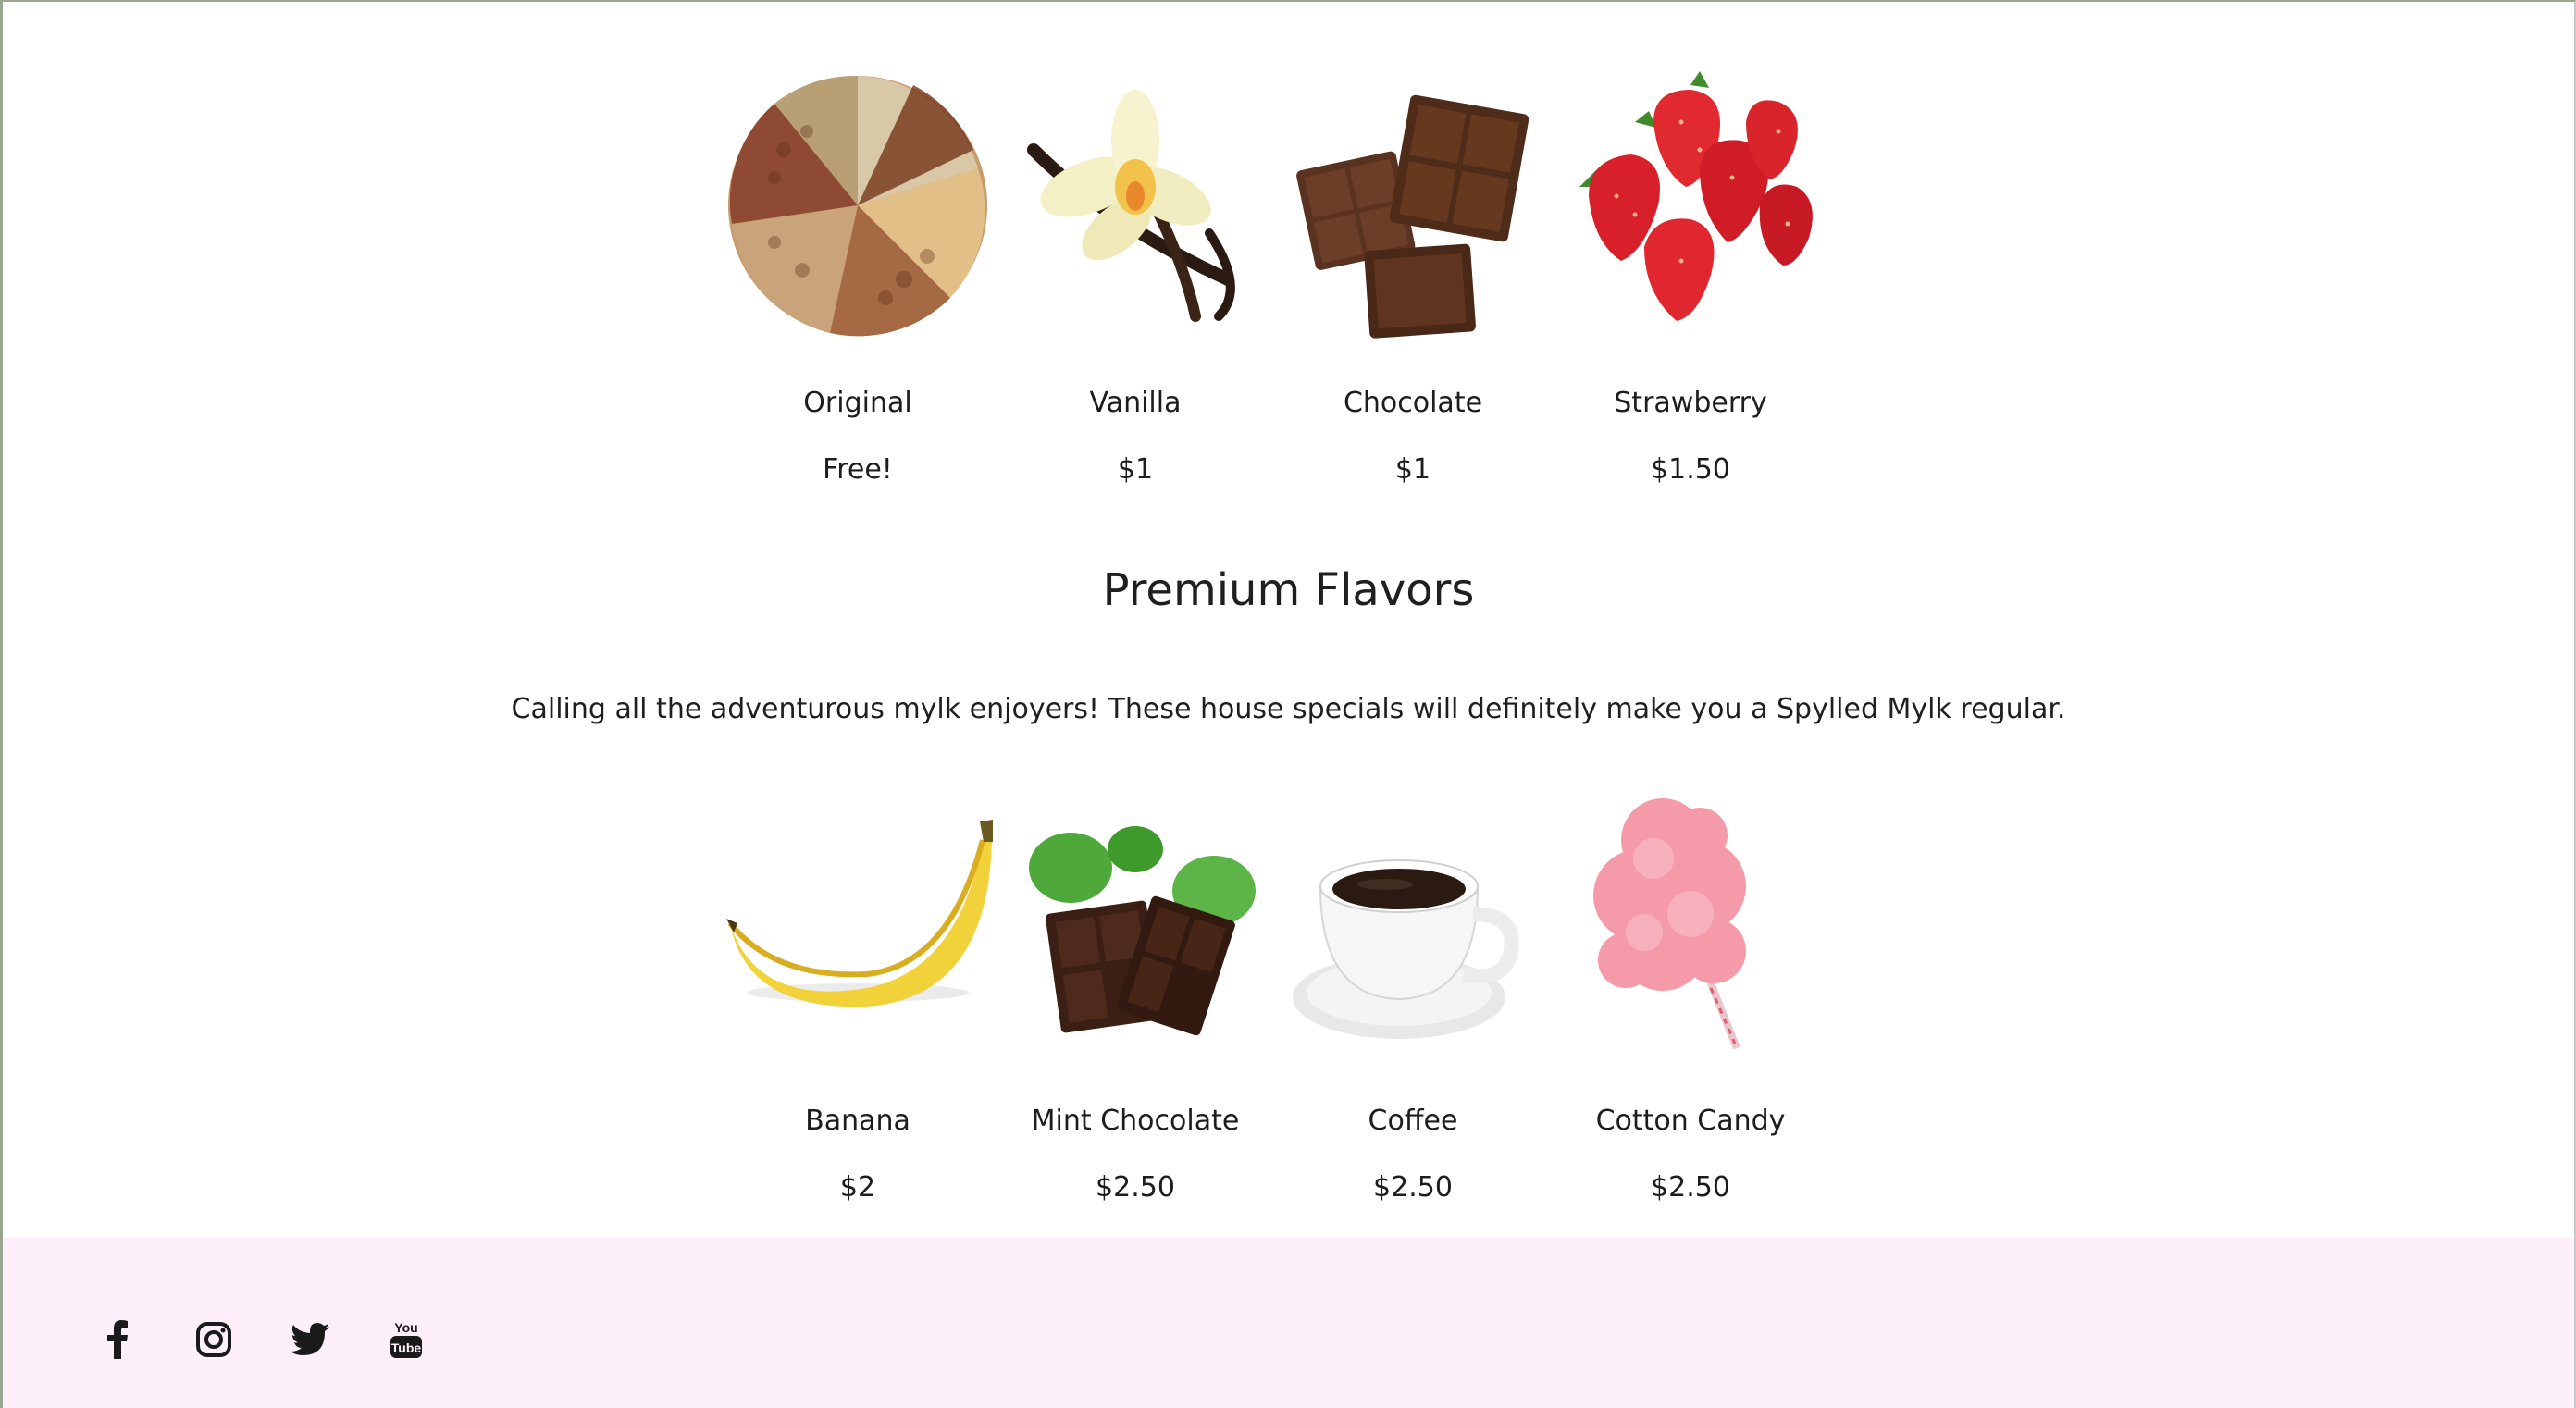 This screenshot has width=2576, height=1408. What do you see at coordinates (1136, 403) in the screenshot?
I see `flavor-name: Vanilla` at bounding box center [1136, 403].